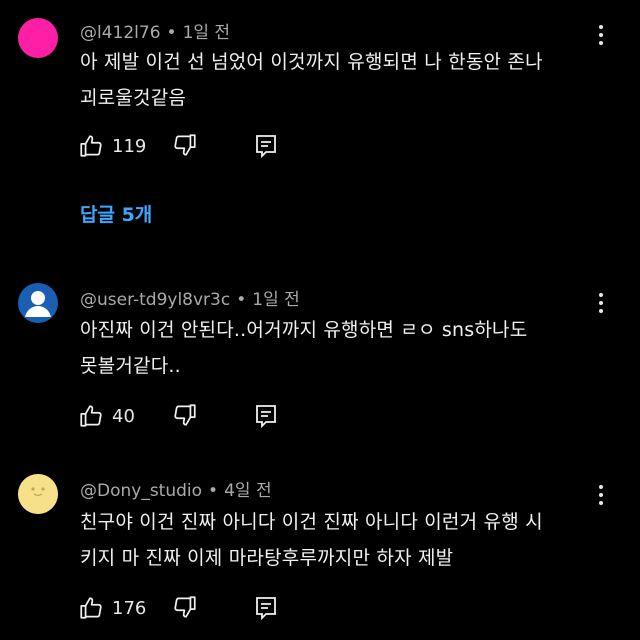  What do you see at coordinates (155, 300) in the screenshot?
I see `author-name: @user-td9yl8vr3c` at bounding box center [155, 300].